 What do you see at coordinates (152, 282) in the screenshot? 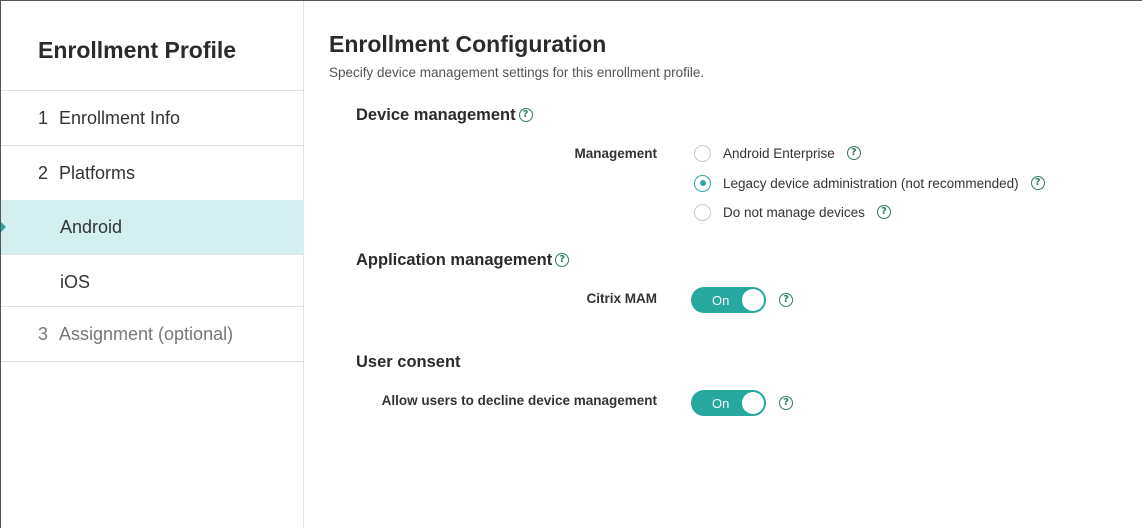
I see `sidebar-item-ios: iOS` at bounding box center [152, 282].